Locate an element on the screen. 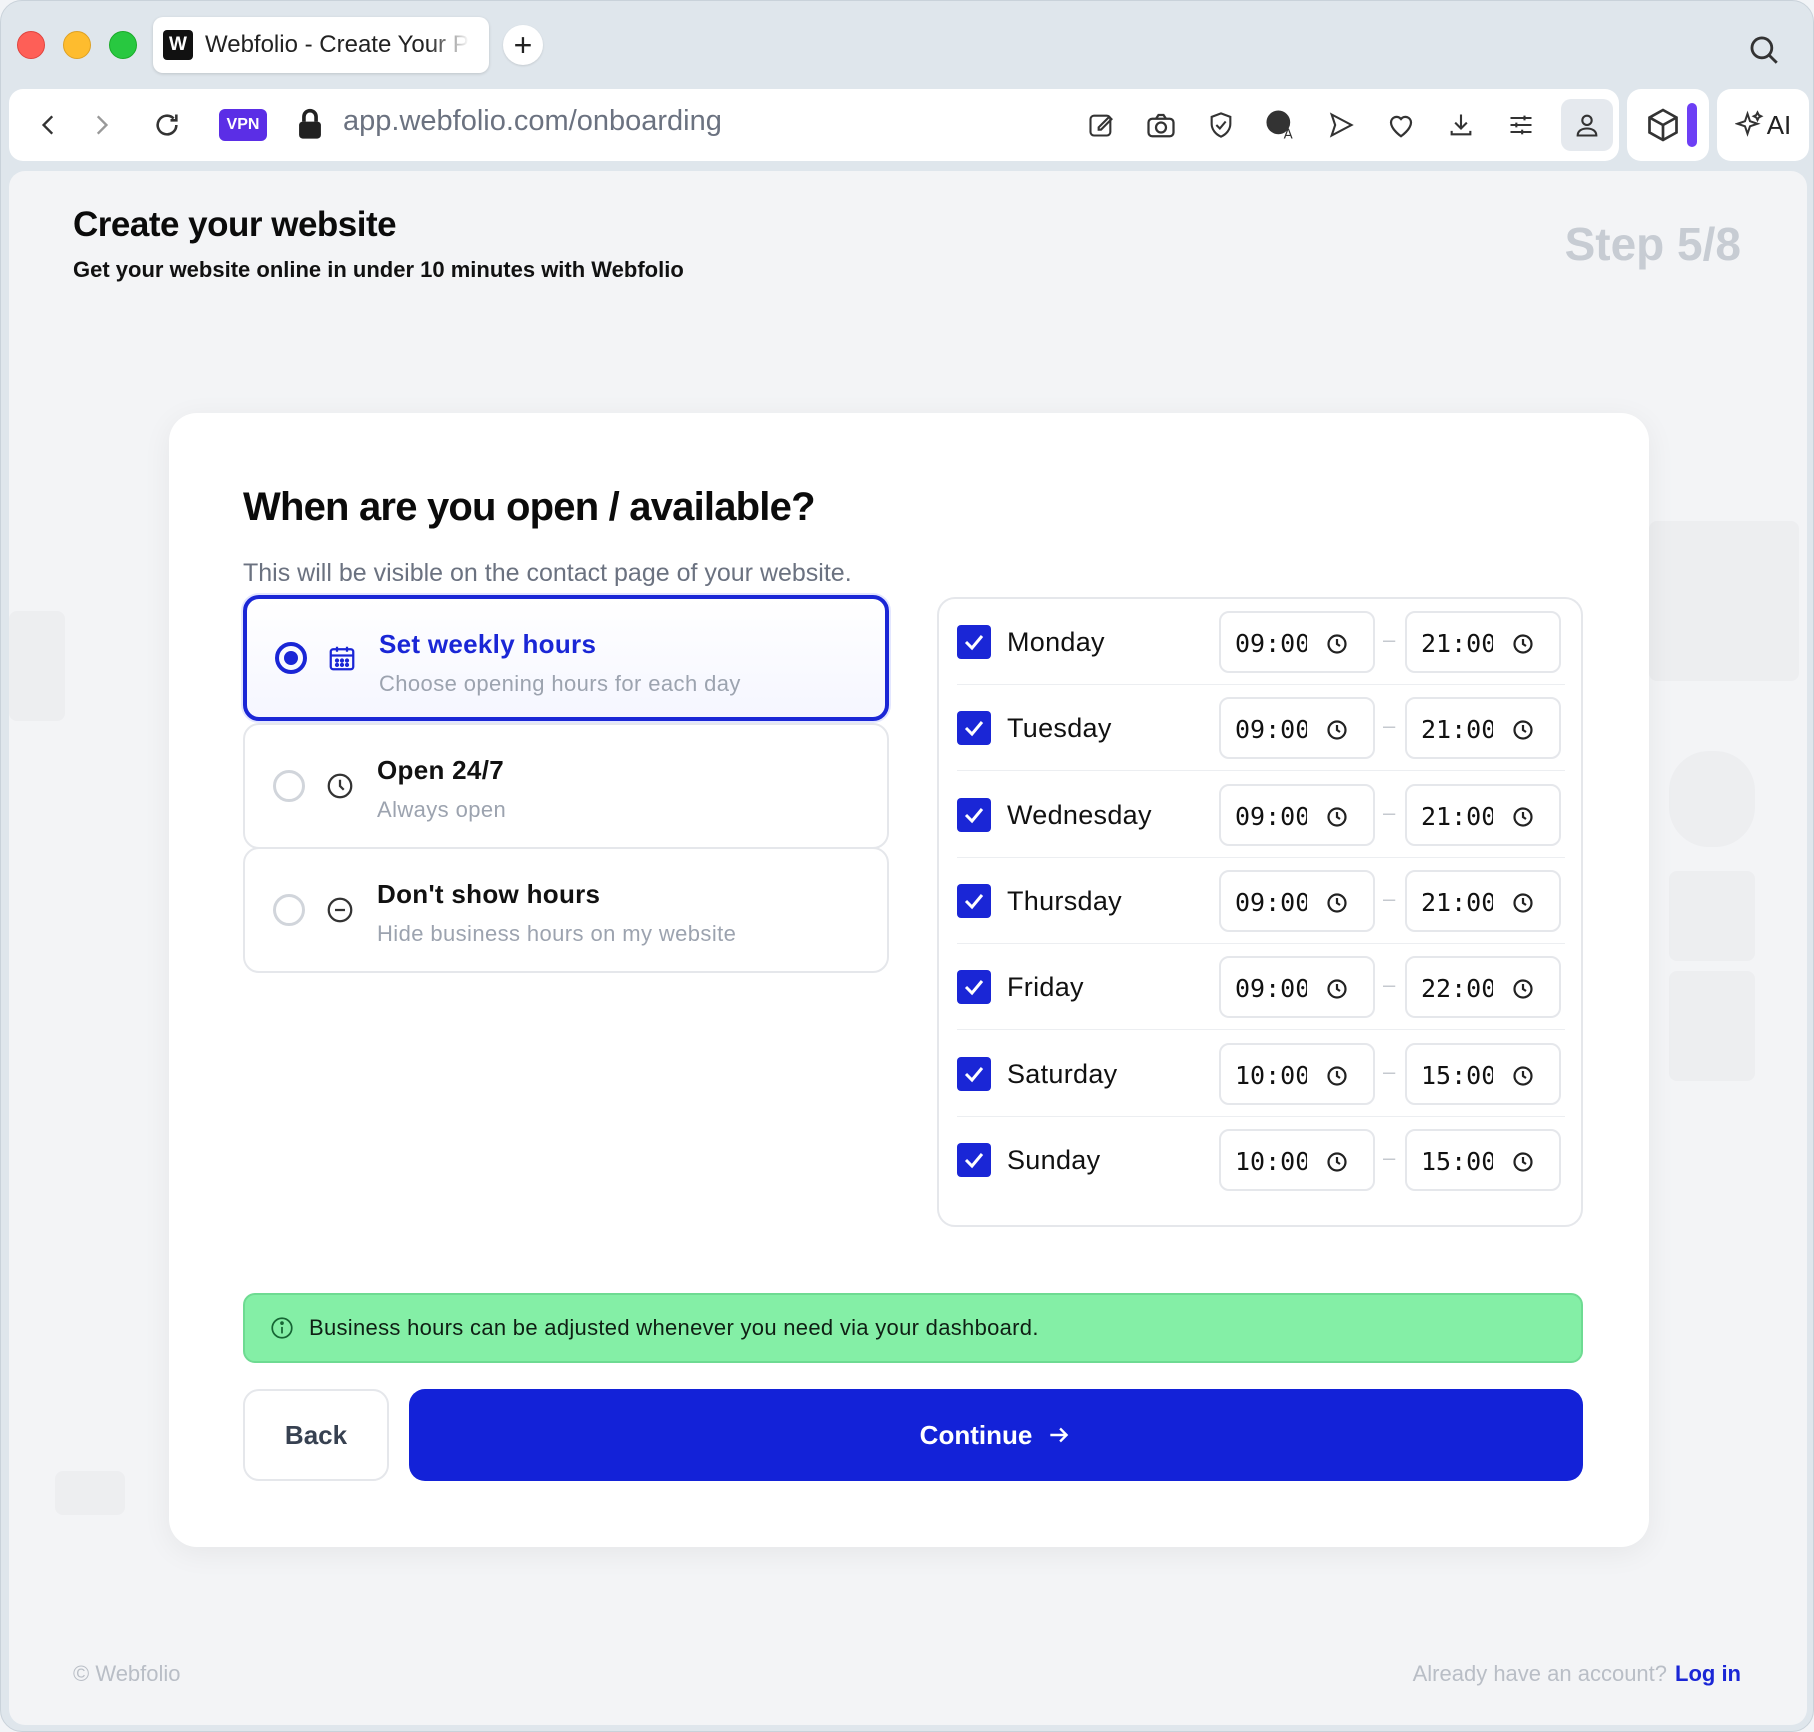 The width and height of the screenshot is (1814, 1732). edit-icon is located at coordinates (1101, 125).